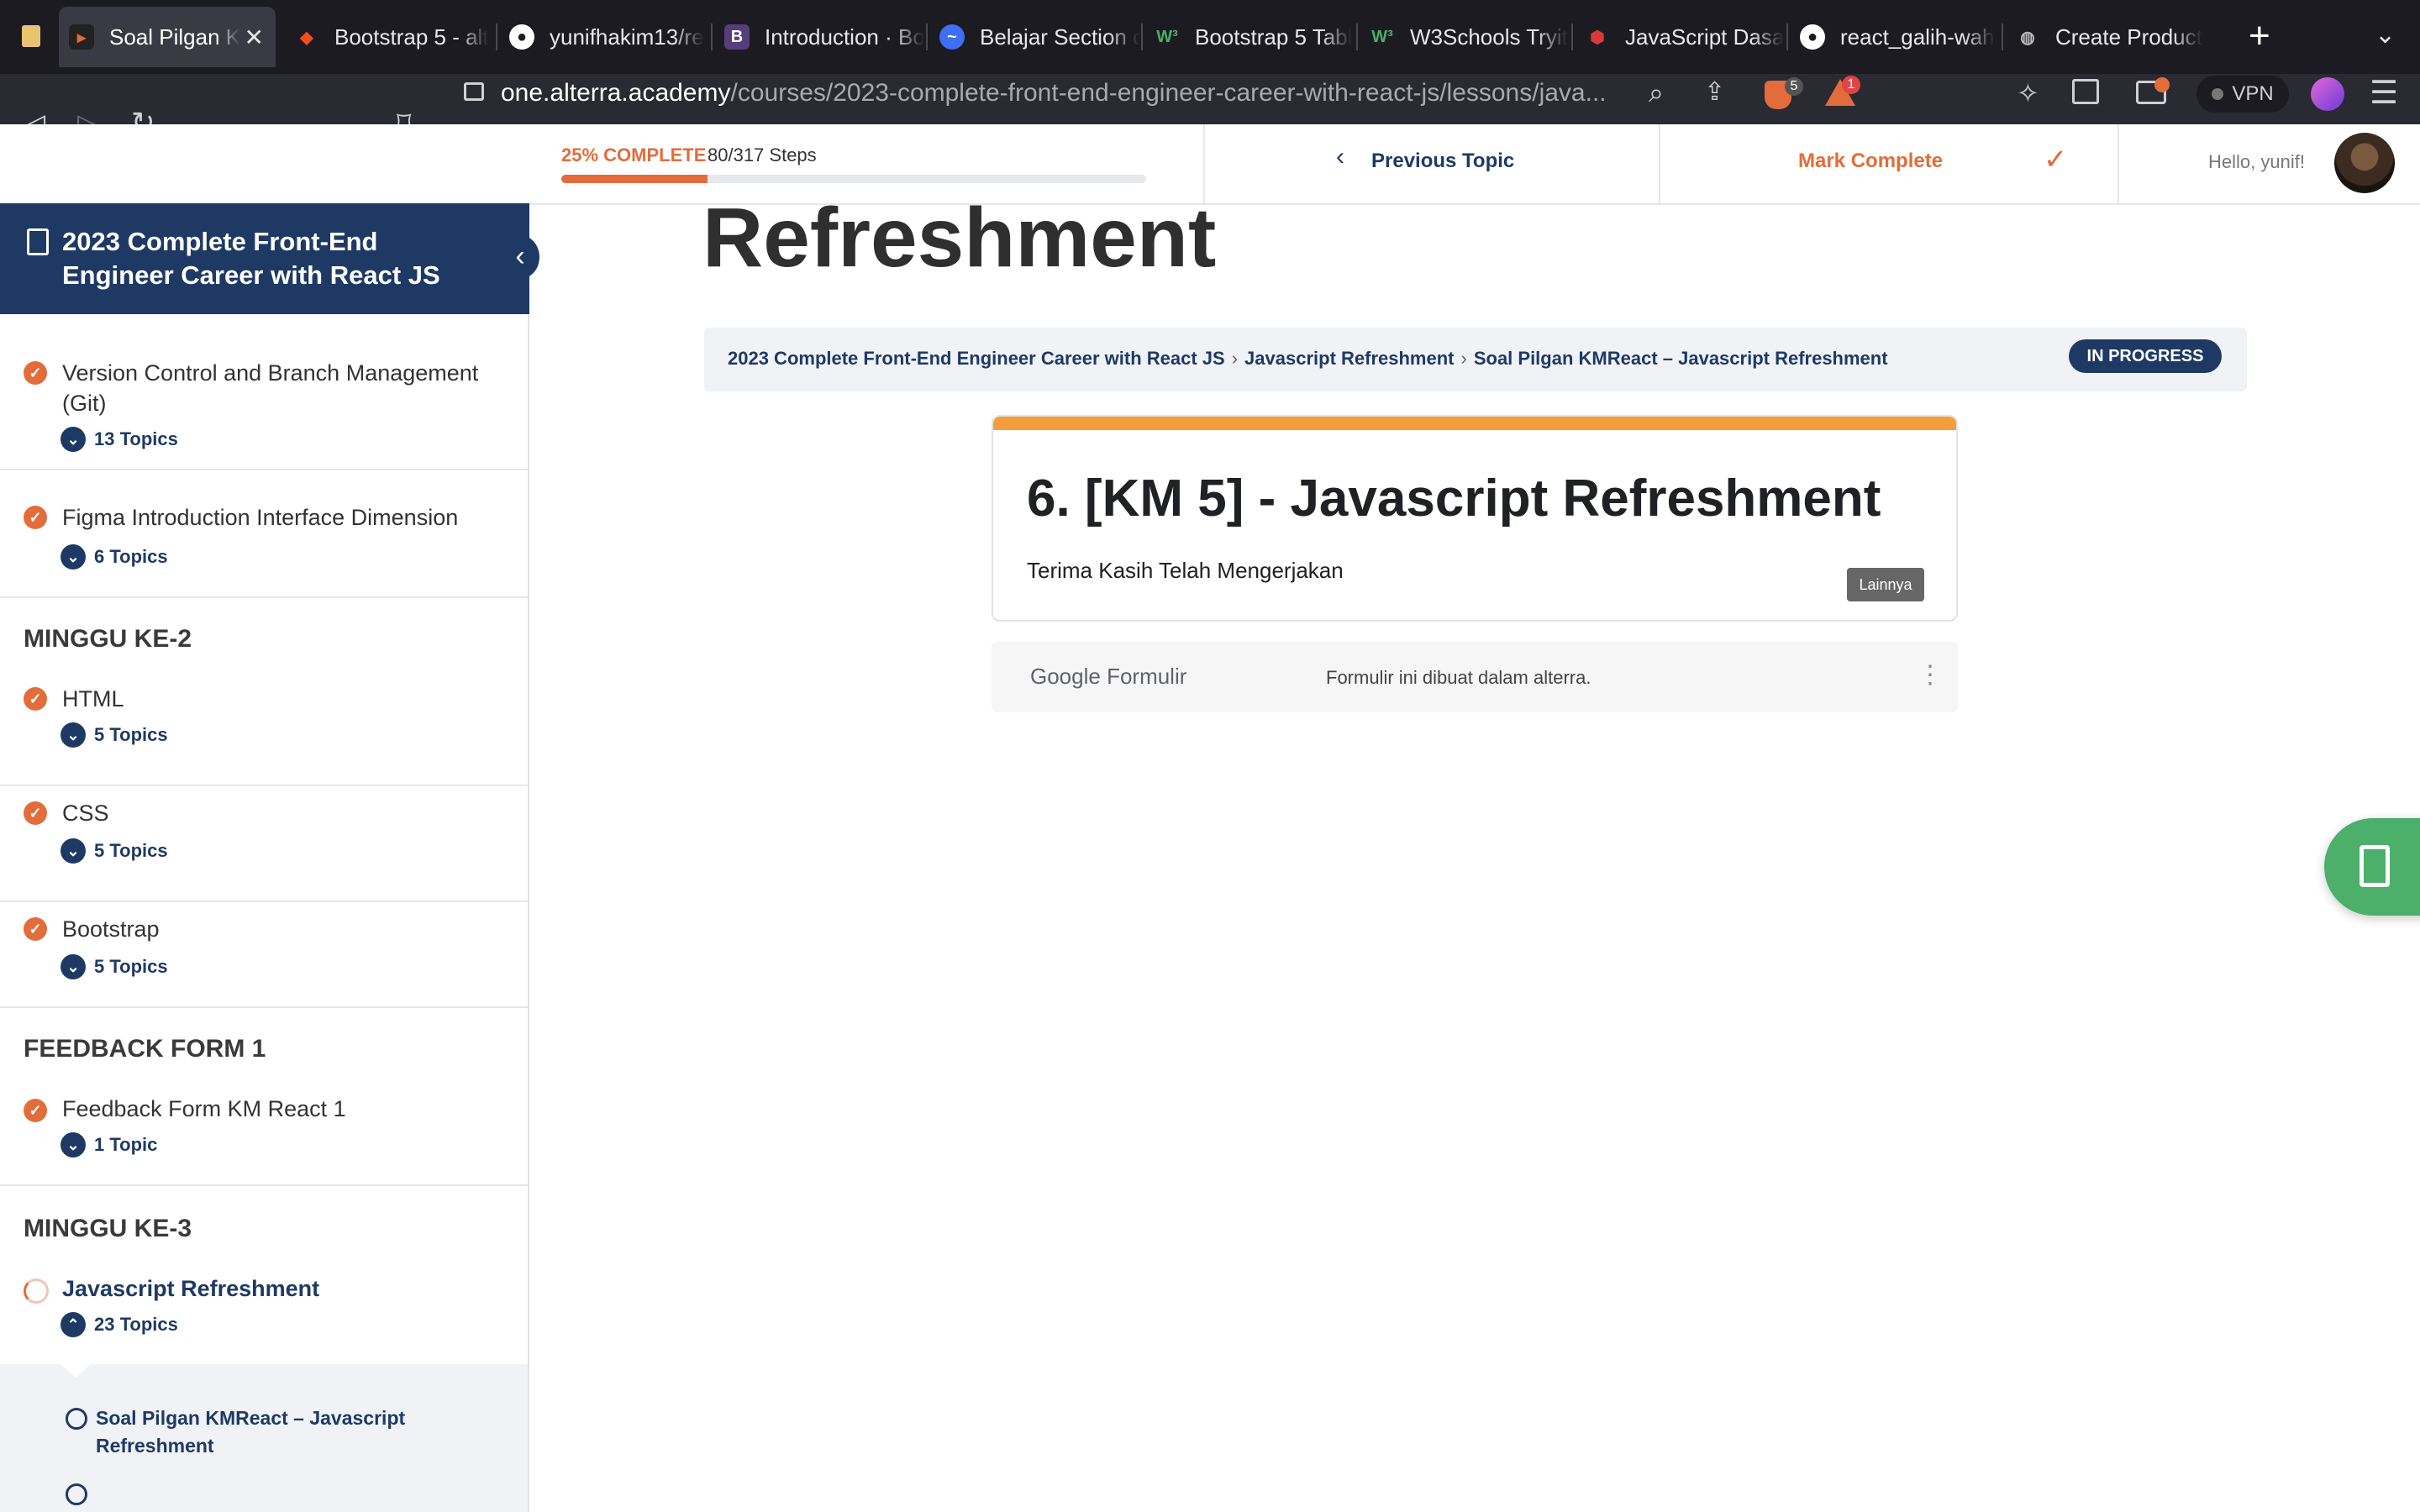 The image size is (2420, 1512). Describe the element at coordinates (108, 1228) in the screenshot. I see `section-heading: MINGGU KE-3` at that location.